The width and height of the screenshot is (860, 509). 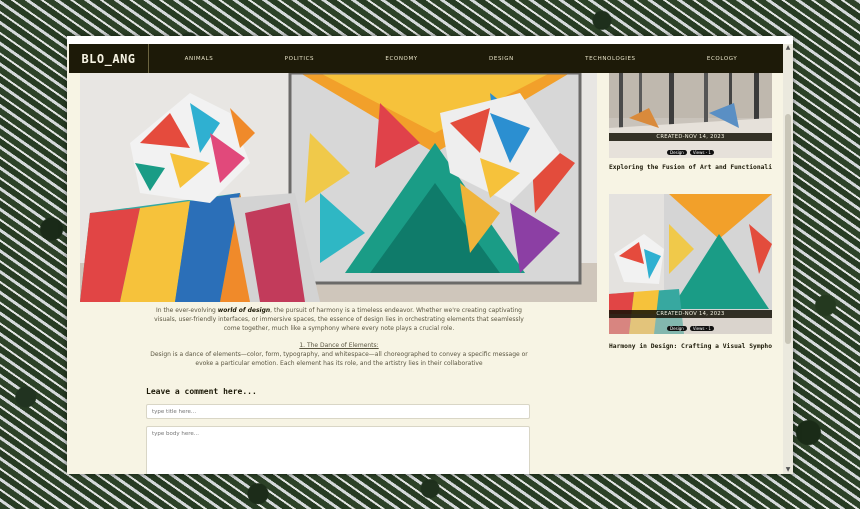 What do you see at coordinates (701, 152) in the screenshot?
I see `card-1-views: Views - 1` at bounding box center [701, 152].